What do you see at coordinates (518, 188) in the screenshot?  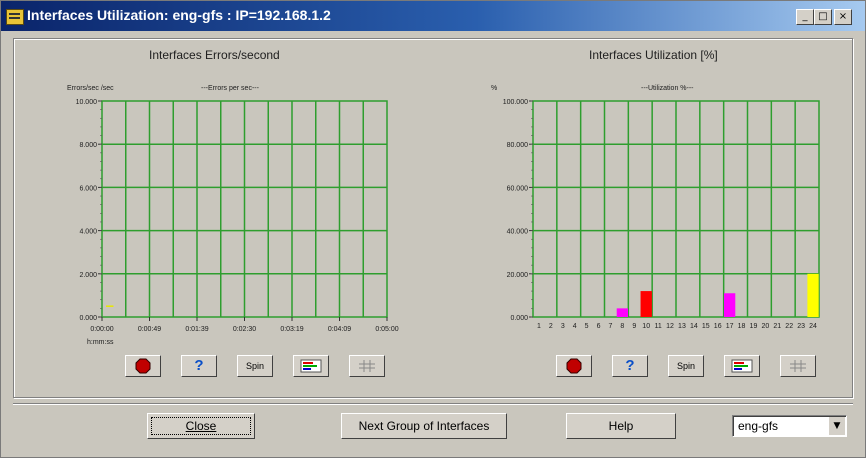 I see `utilization-y-tick-label: 60.000` at bounding box center [518, 188].